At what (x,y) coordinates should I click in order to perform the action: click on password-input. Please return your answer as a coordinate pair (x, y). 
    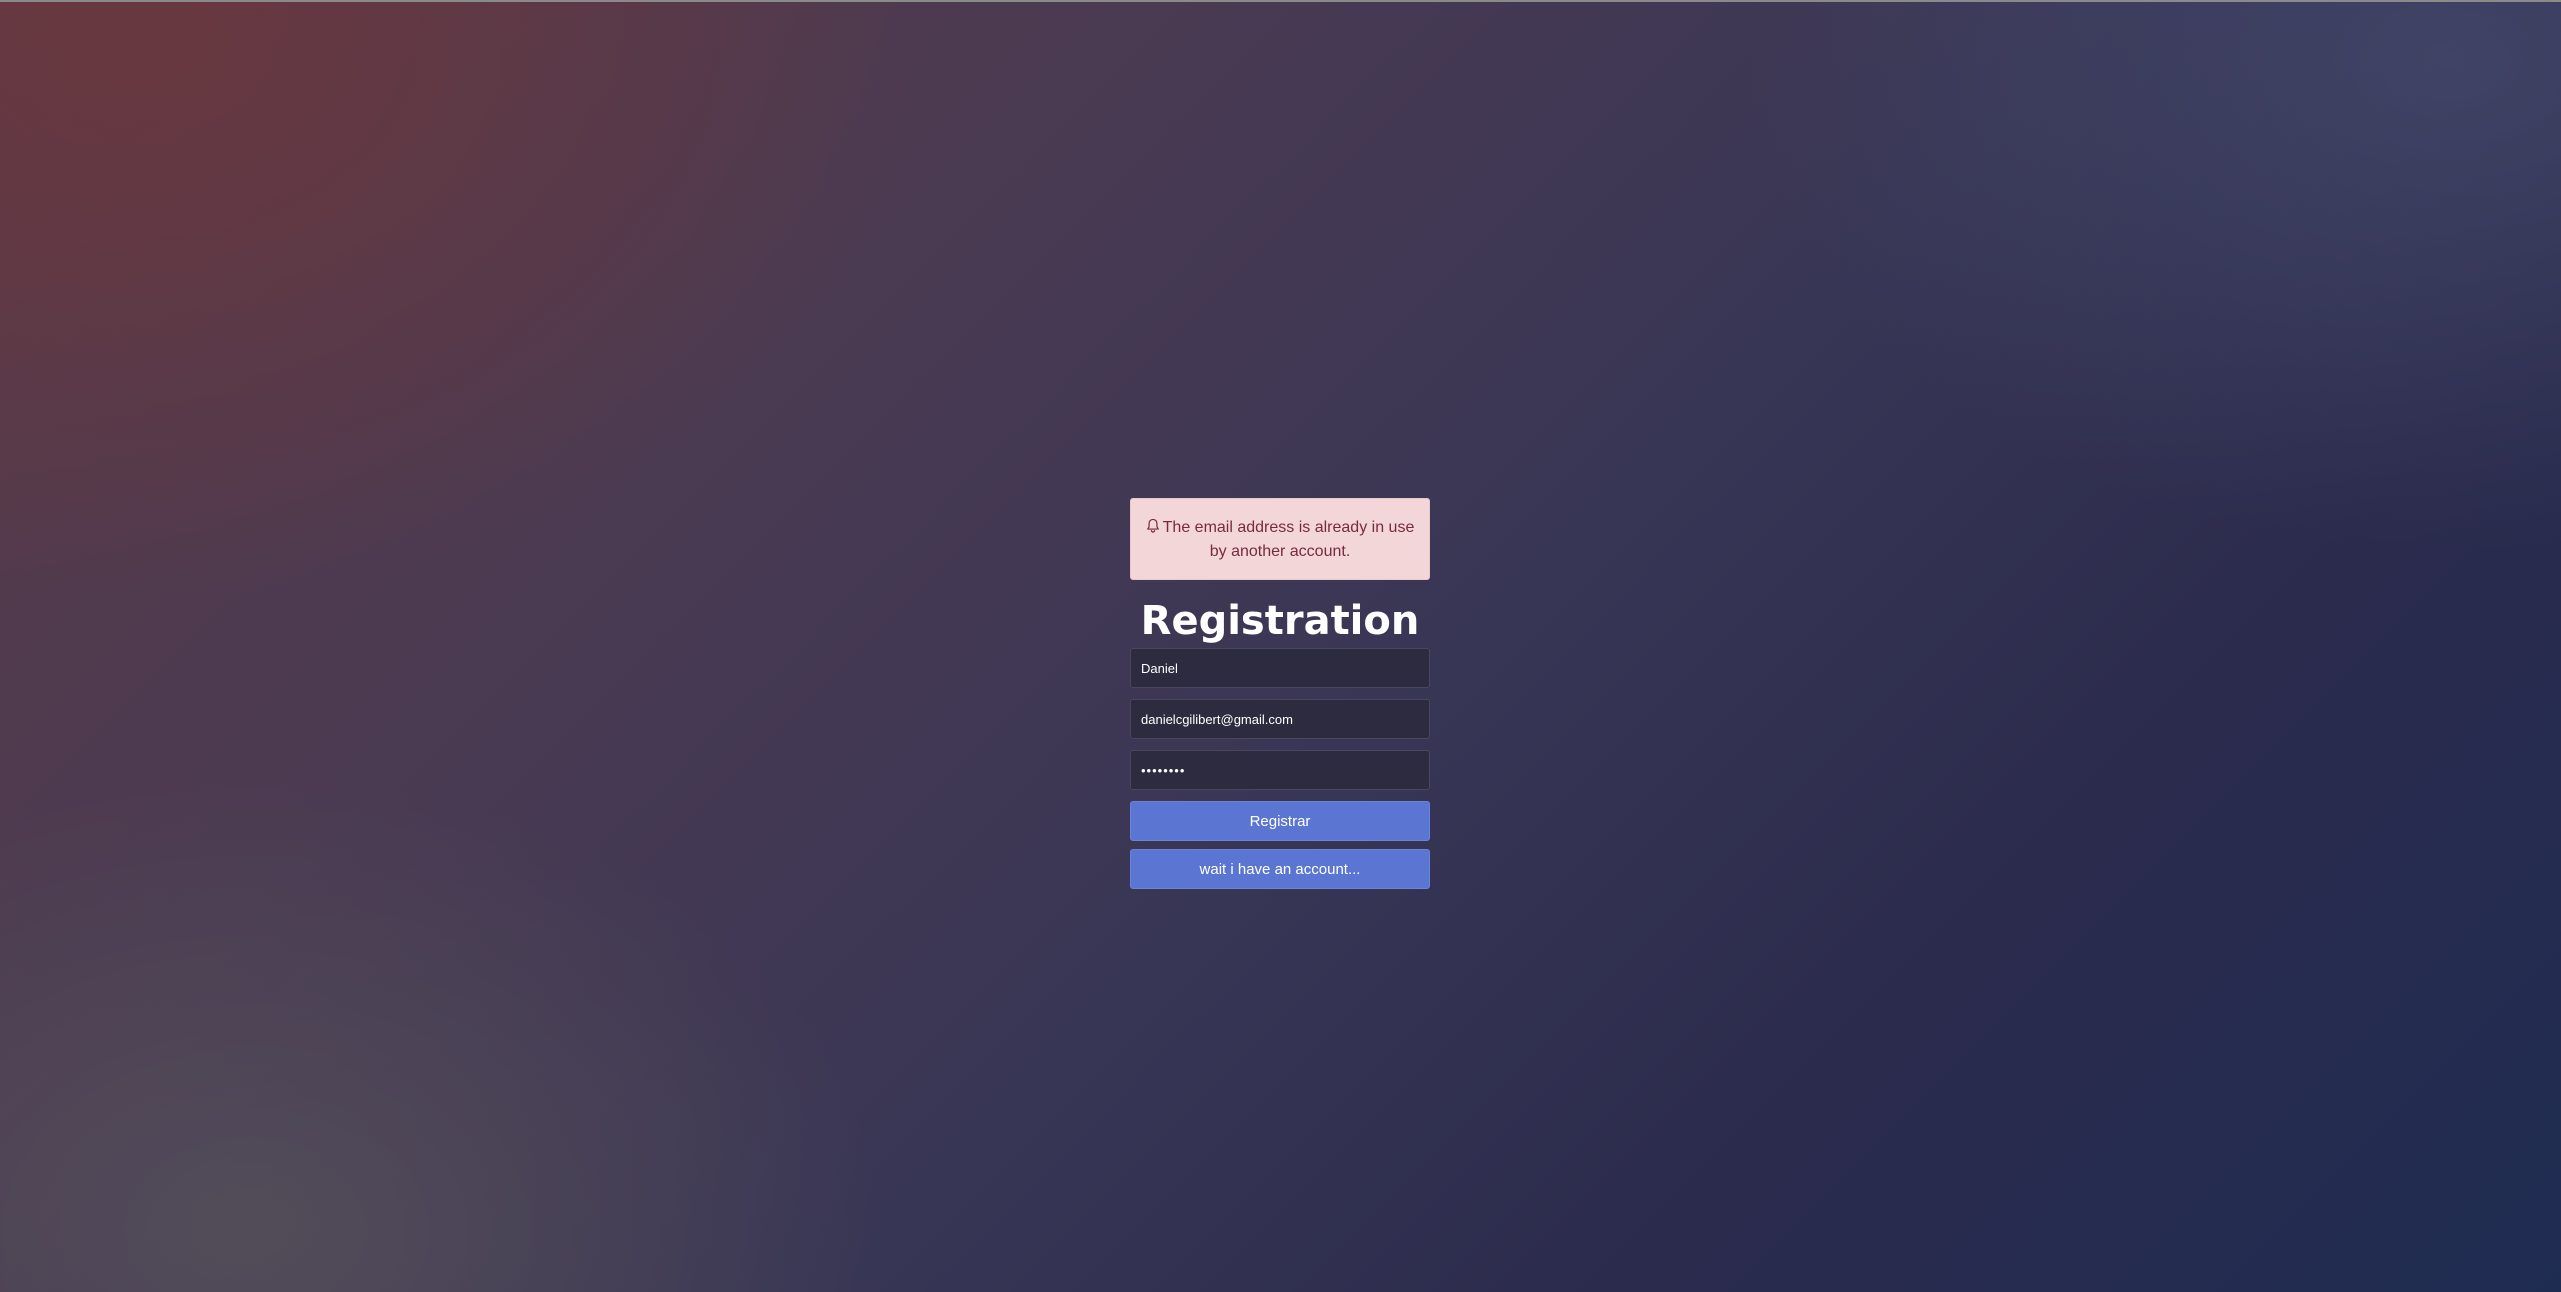
    Looking at the image, I should click on (1280, 770).